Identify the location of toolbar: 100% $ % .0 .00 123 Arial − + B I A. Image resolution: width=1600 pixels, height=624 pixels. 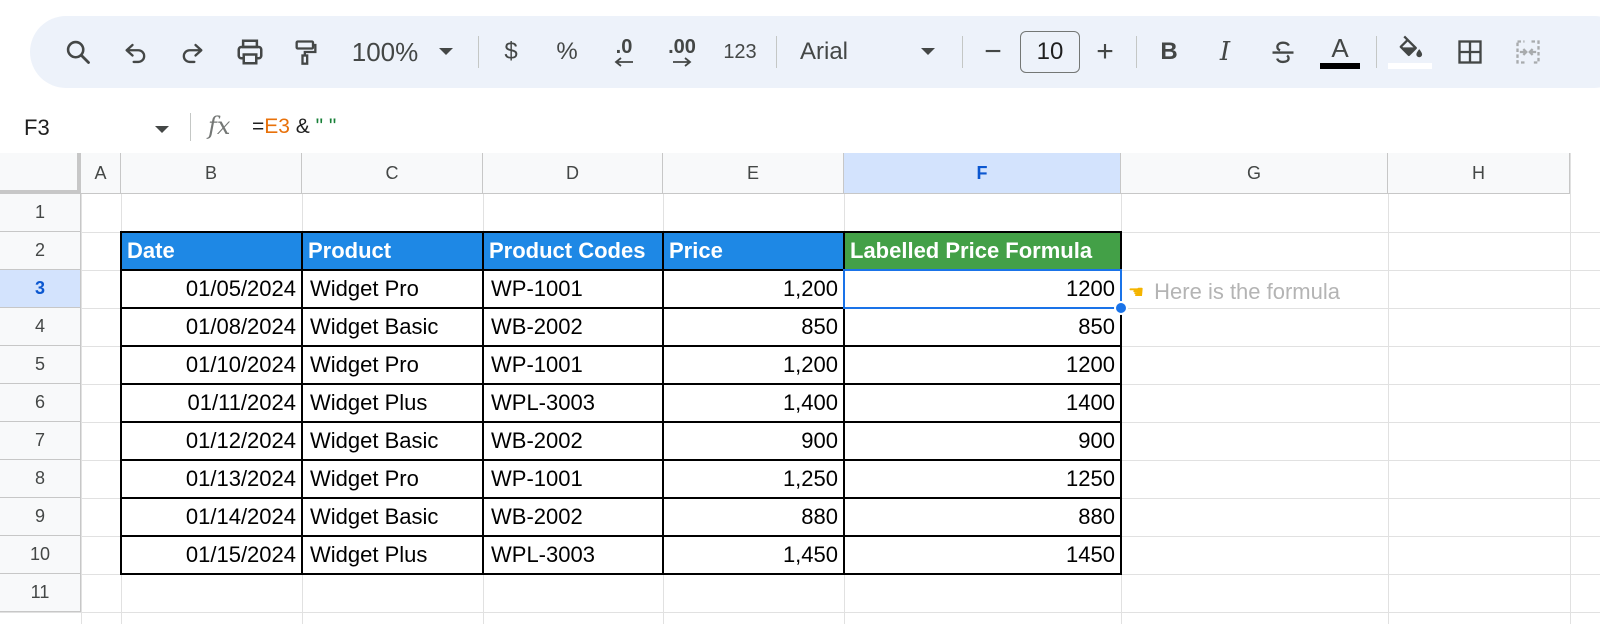
(815, 52).